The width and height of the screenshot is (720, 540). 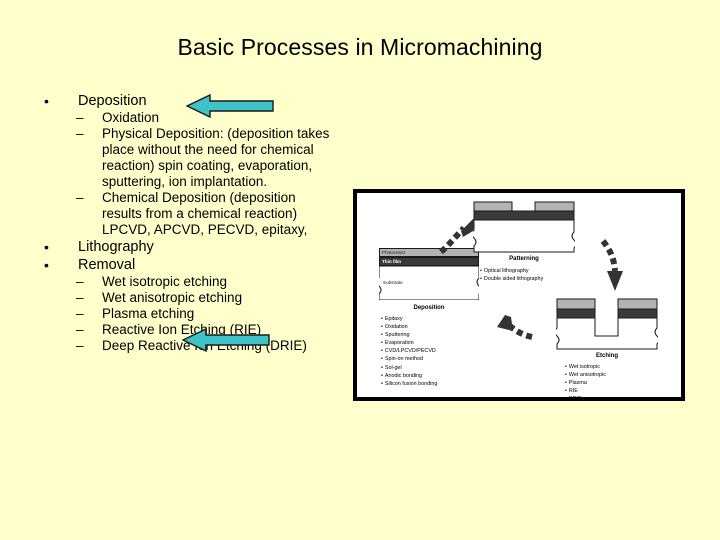 I want to click on stage-list-item: Evaporation, so click(x=409, y=343).